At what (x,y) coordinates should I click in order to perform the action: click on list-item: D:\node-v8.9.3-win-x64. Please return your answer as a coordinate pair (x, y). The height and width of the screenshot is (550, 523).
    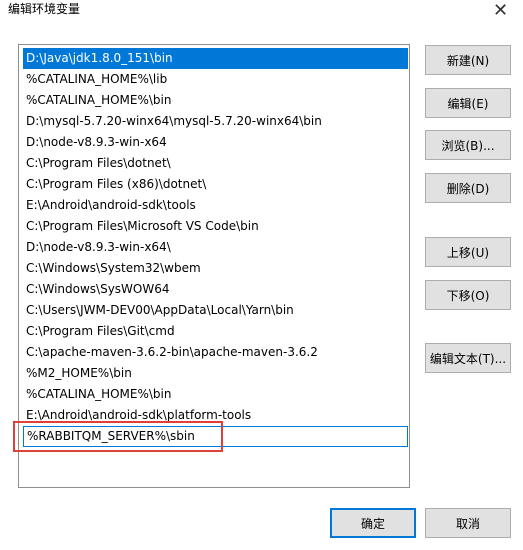
    Looking at the image, I should click on (214, 142).